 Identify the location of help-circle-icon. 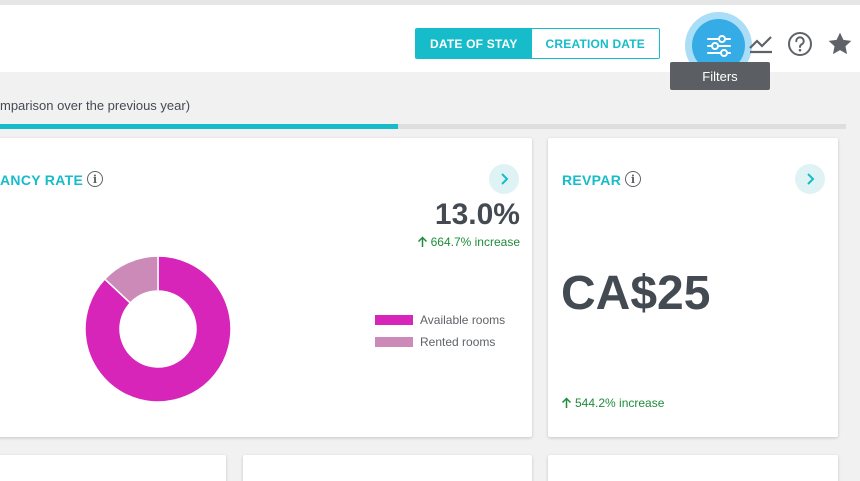
(800, 44).